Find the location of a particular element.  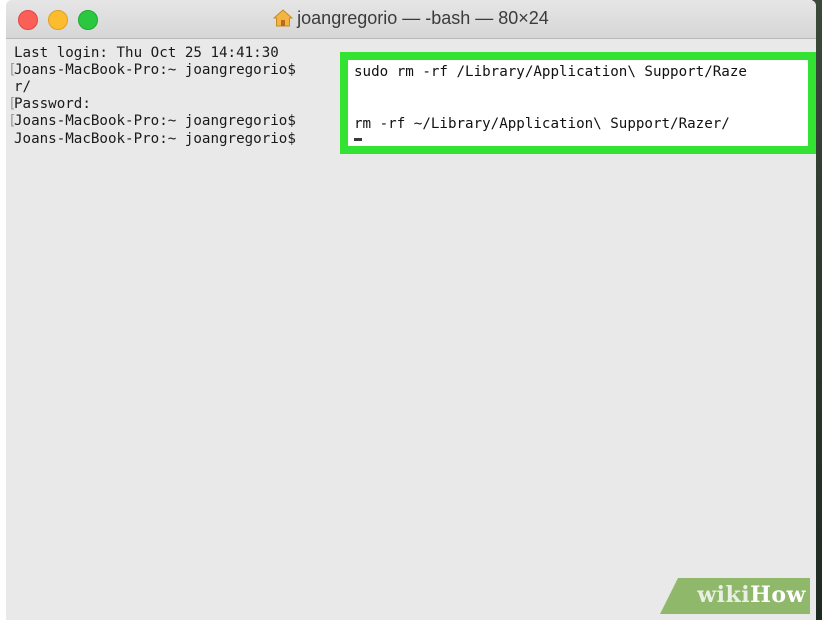

text-cursor is located at coordinates (358, 139).